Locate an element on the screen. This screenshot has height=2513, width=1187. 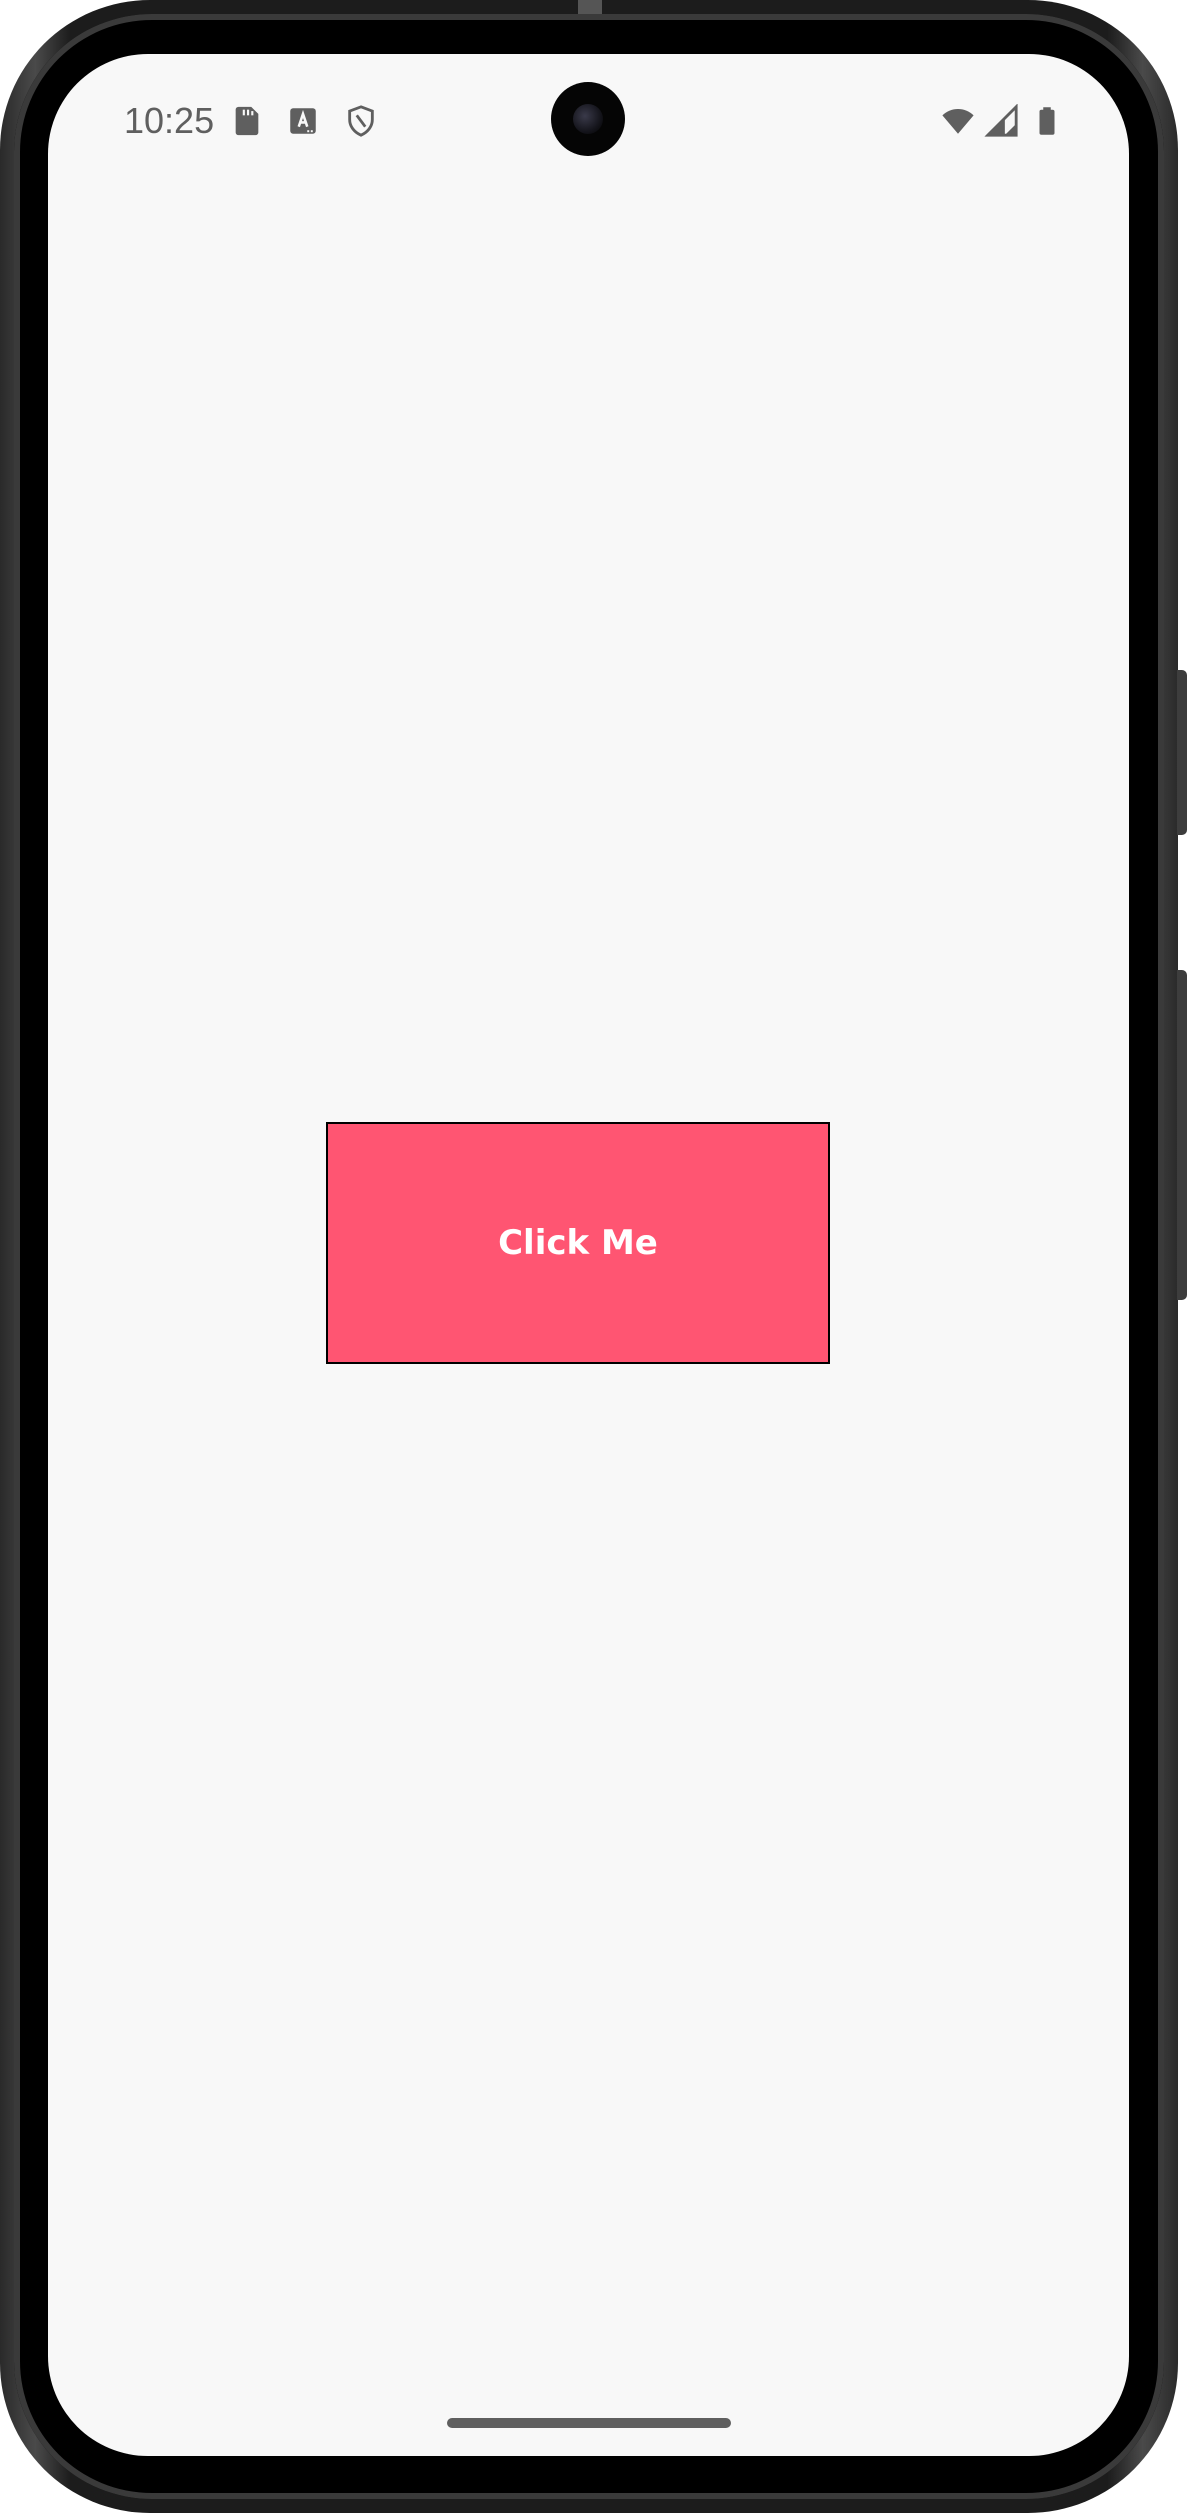
wifi-icon is located at coordinates (958, 121).